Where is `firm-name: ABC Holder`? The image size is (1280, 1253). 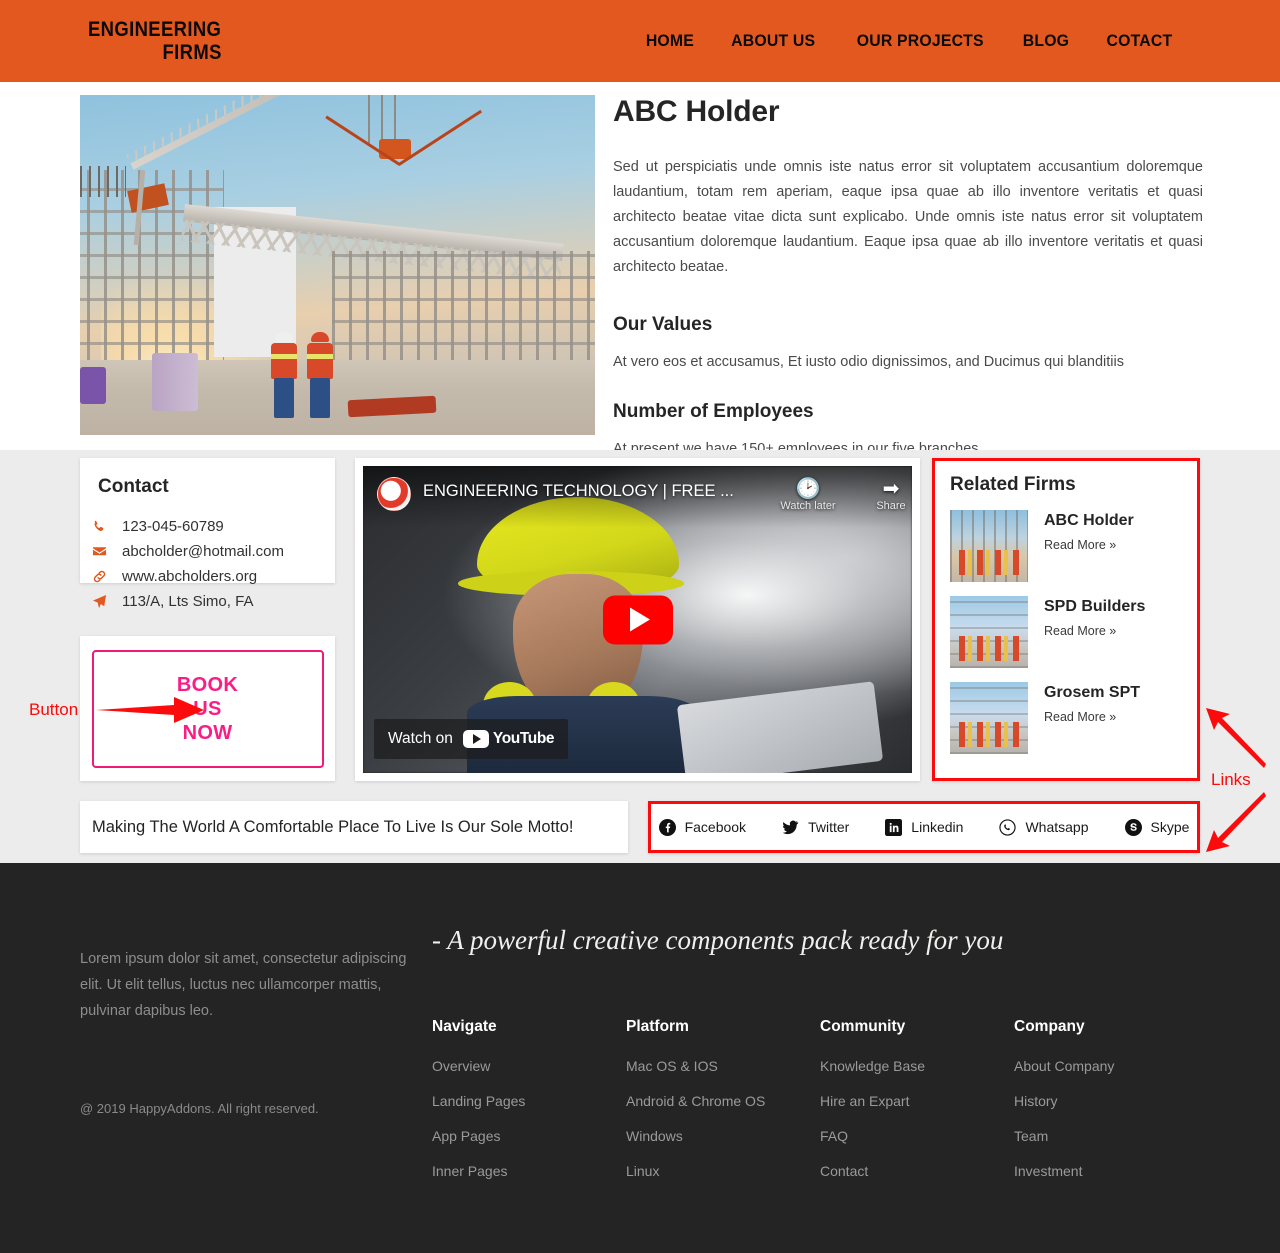 firm-name: ABC Holder is located at coordinates (1089, 520).